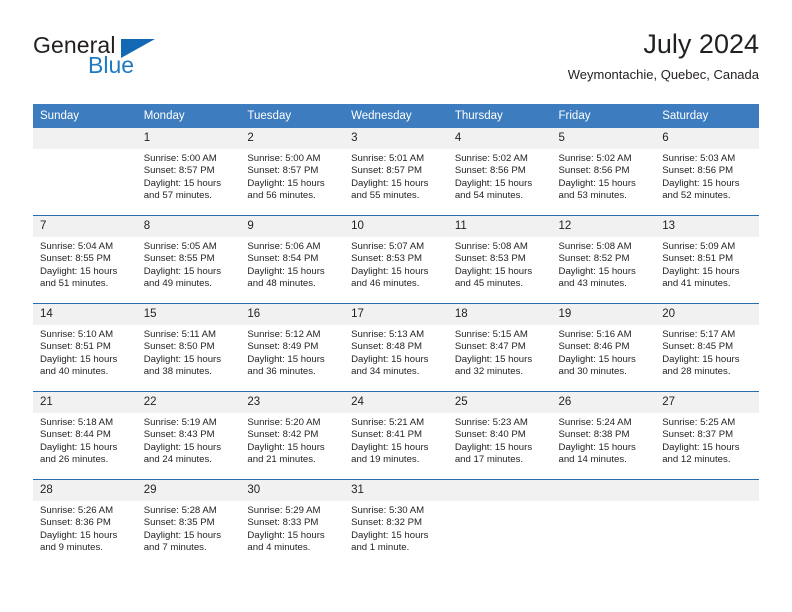 The height and width of the screenshot is (612, 792). What do you see at coordinates (179, 523) in the screenshot?
I see `sunset-text: Sunset: 8:35 PM` at bounding box center [179, 523].